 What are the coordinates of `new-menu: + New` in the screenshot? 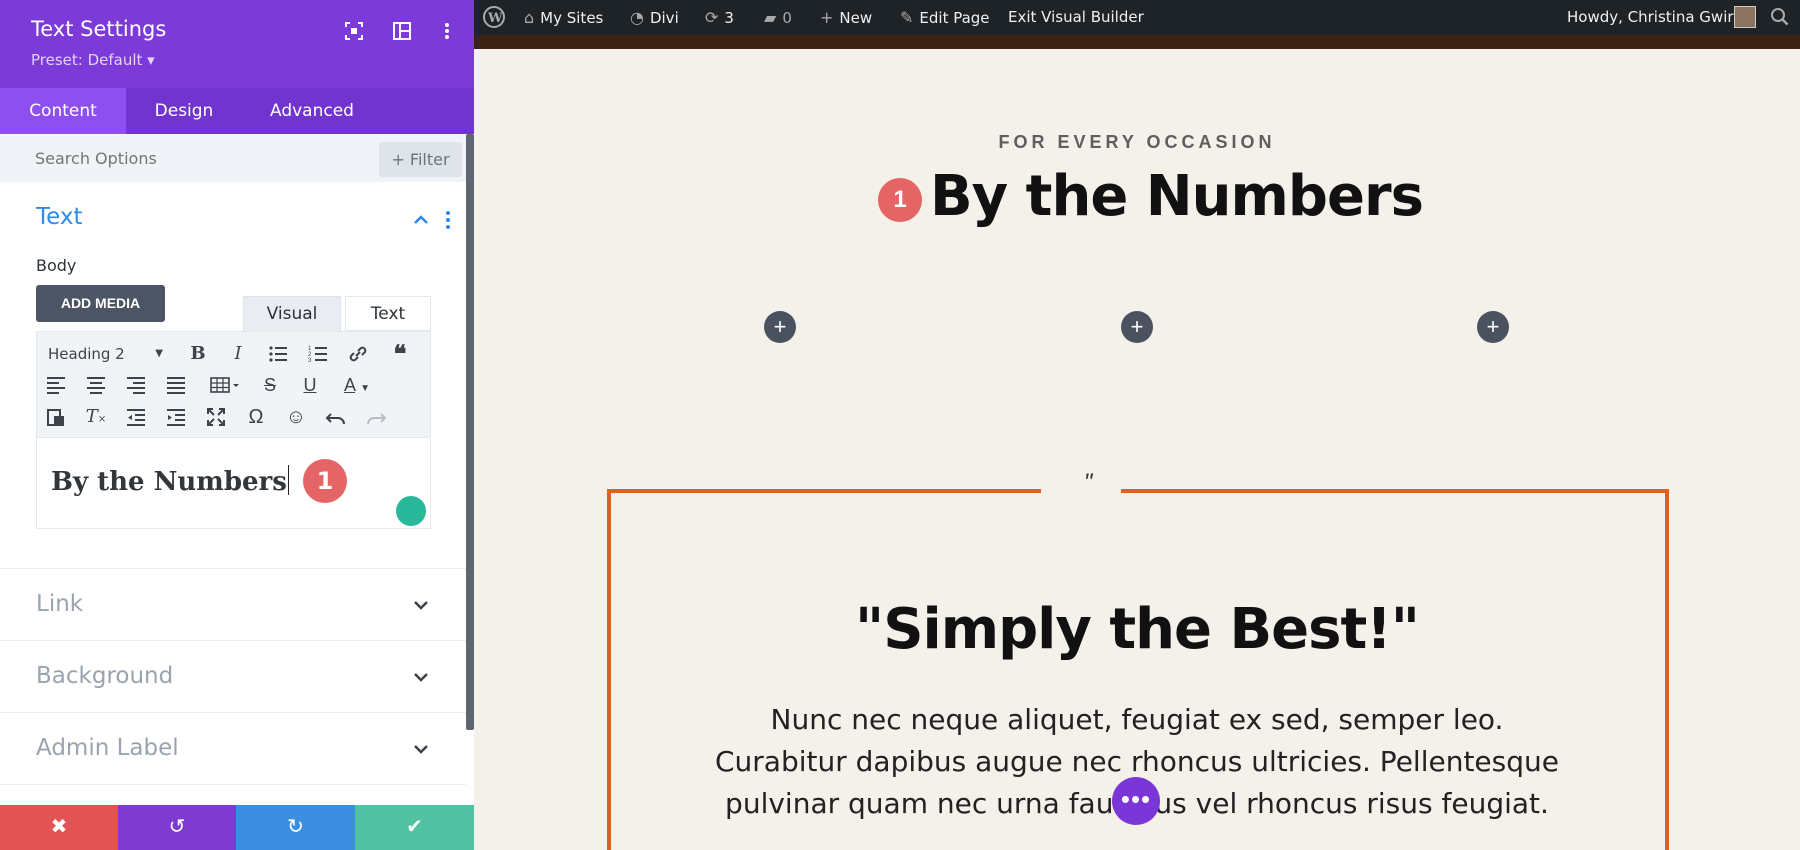 It's located at (846, 17).